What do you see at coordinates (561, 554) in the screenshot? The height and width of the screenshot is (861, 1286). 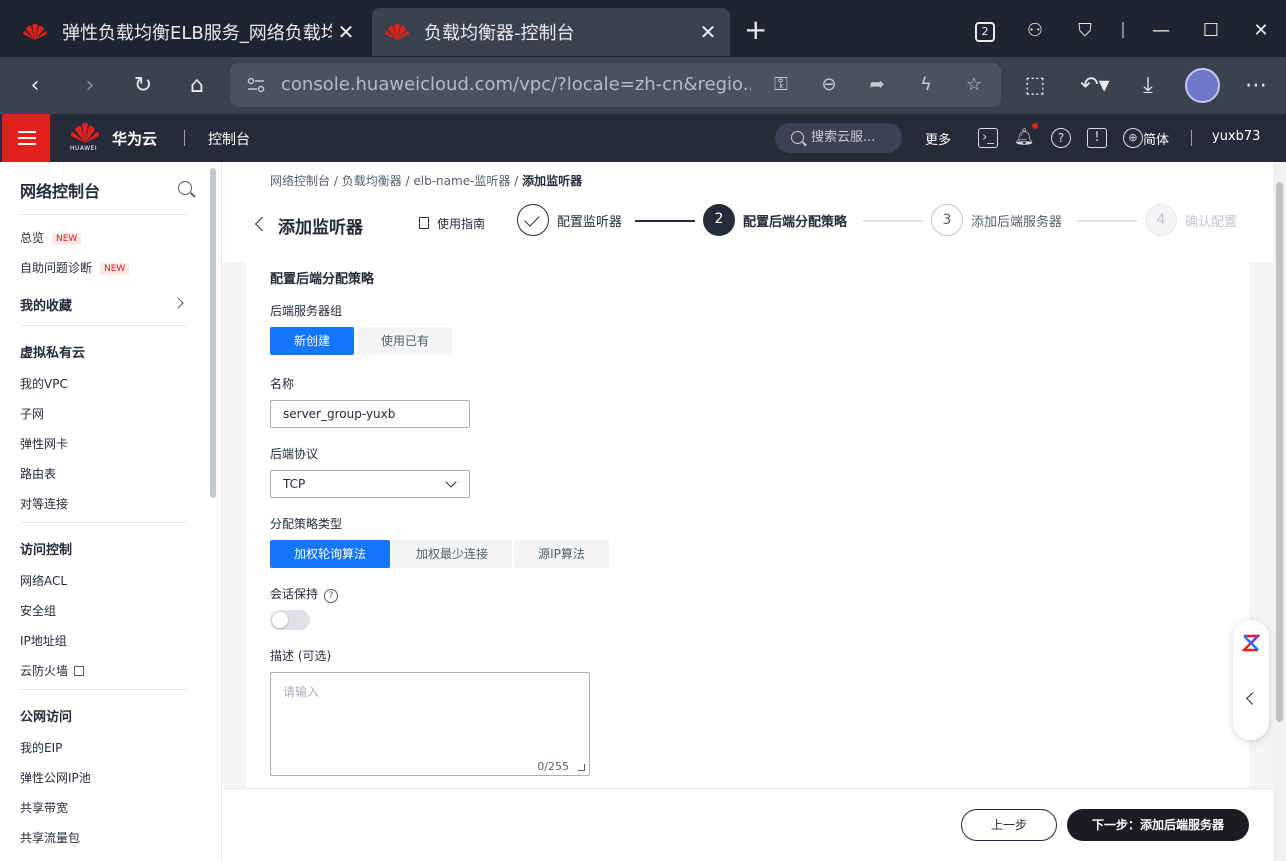 I see `source-ip-button: 源IP算法` at bounding box center [561, 554].